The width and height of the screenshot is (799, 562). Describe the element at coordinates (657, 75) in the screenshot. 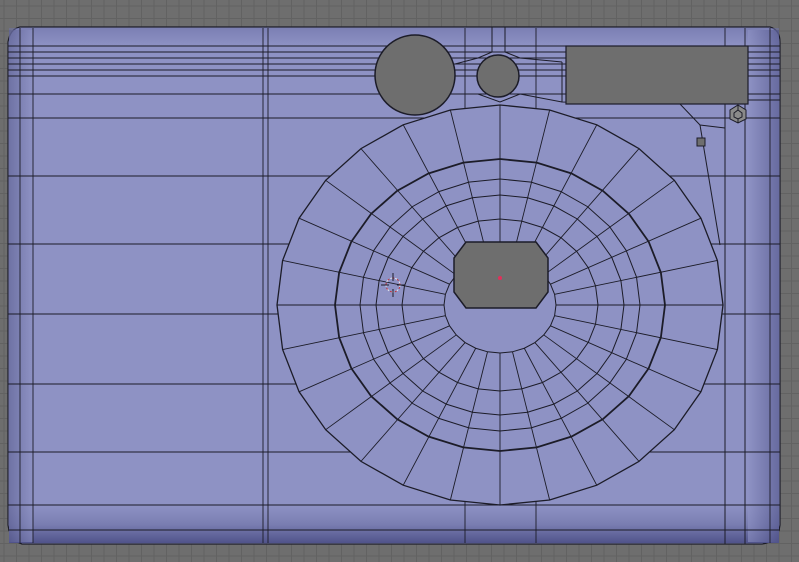

I see `viewfinder-hole` at that location.